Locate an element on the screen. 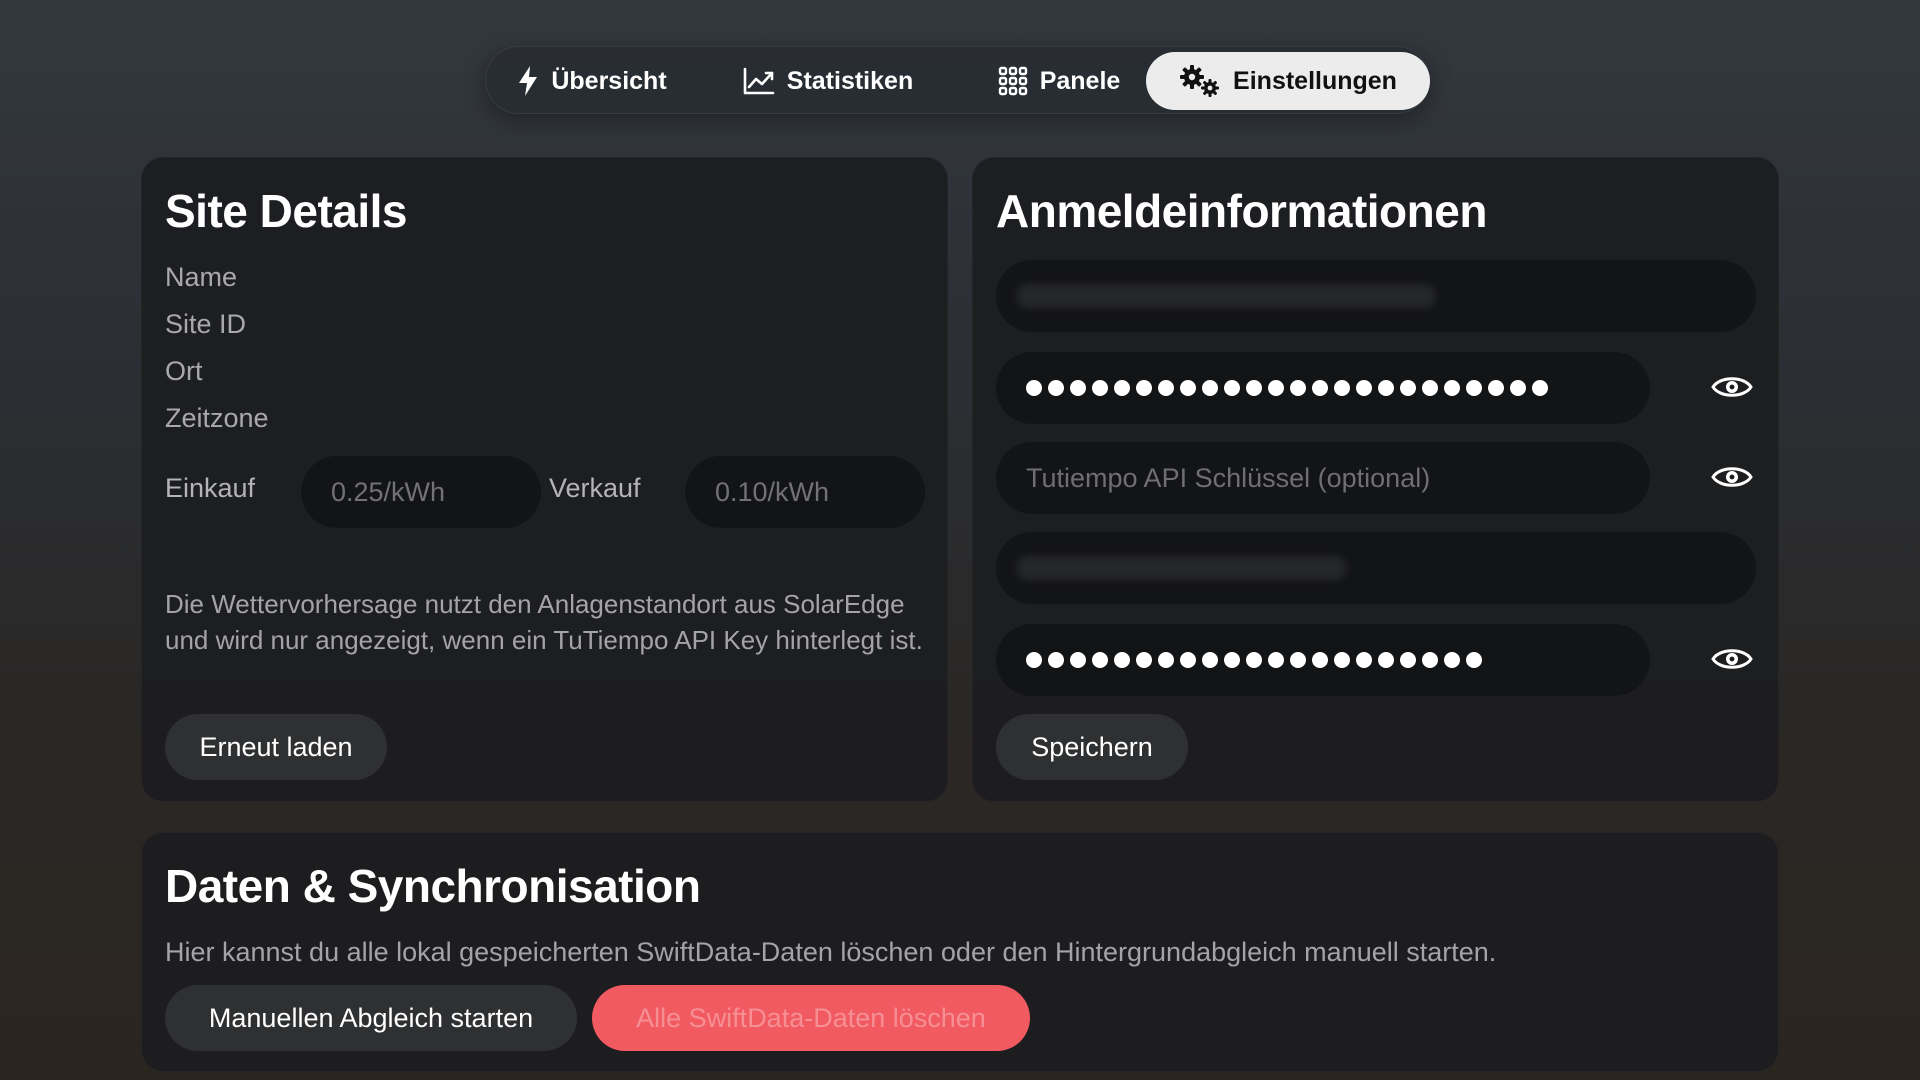 The image size is (1920, 1080). delete-all-data-button: Alle SwiftData-Daten löschen is located at coordinates (811, 1018).